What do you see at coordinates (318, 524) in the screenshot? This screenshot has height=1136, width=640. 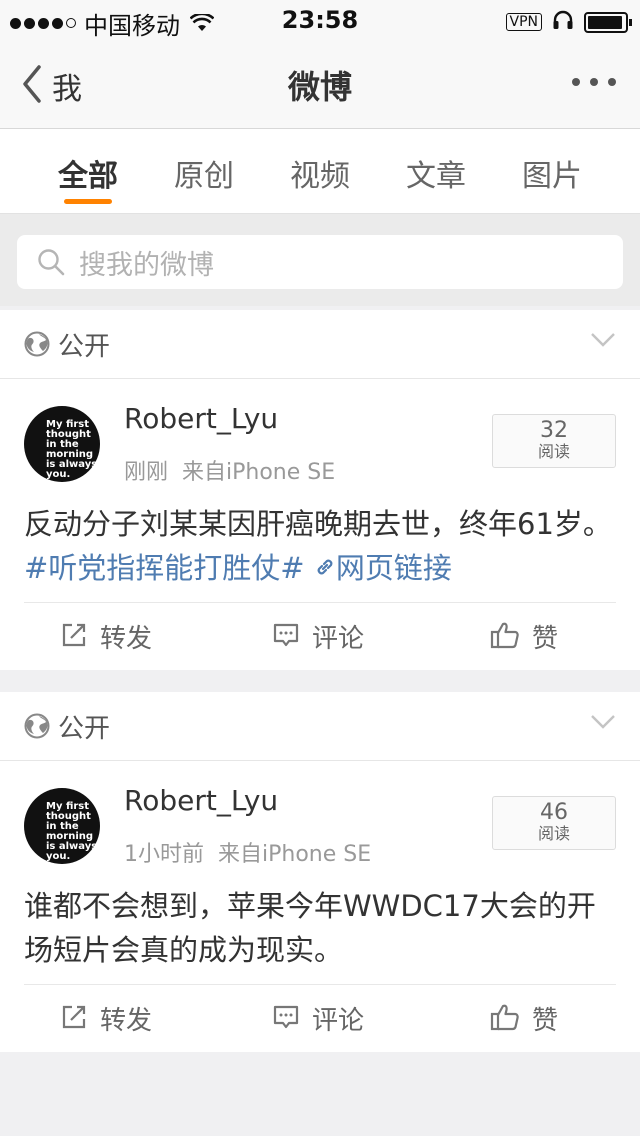 I see `post-body: 反动分子刘某某因肝癌晚期去世，终年61岁。` at bounding box center [318, 524].